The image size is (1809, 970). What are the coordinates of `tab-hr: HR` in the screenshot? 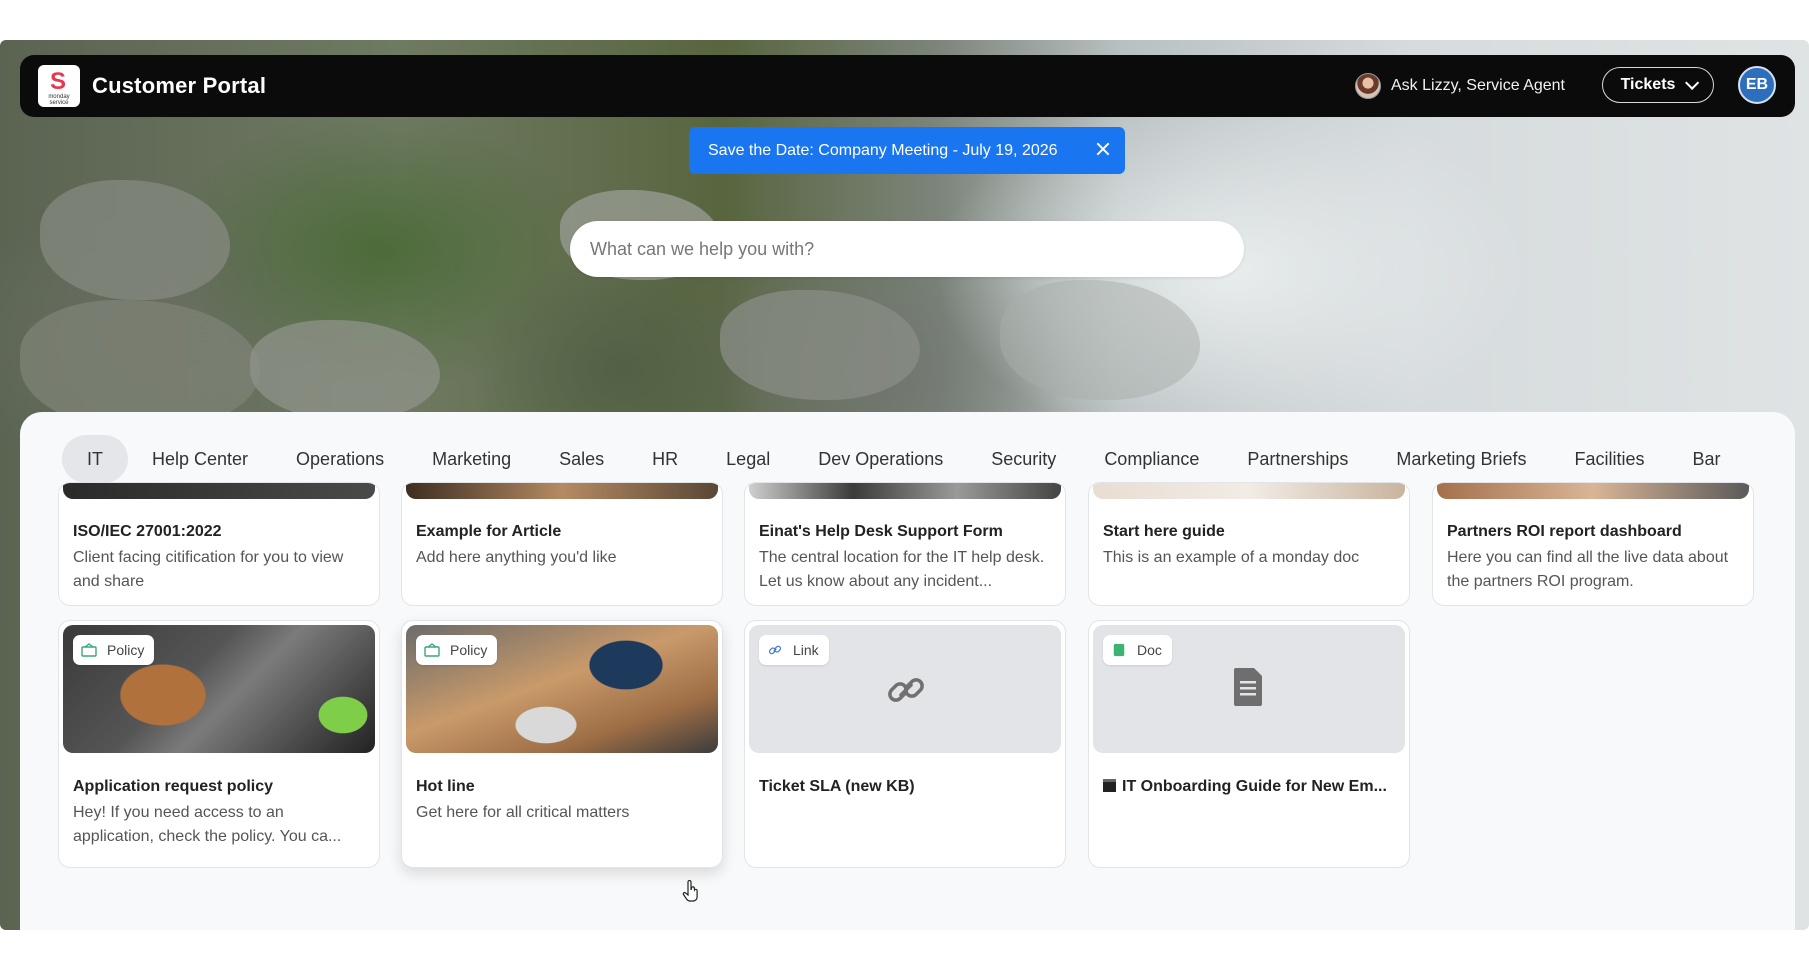 It's located at (665, 459).